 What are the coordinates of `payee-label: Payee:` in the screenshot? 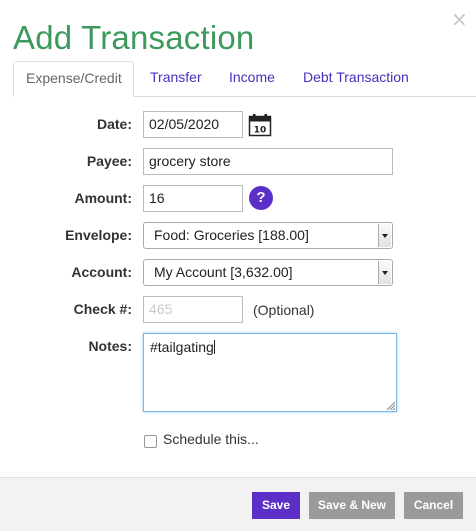 It's located at (109, 161).